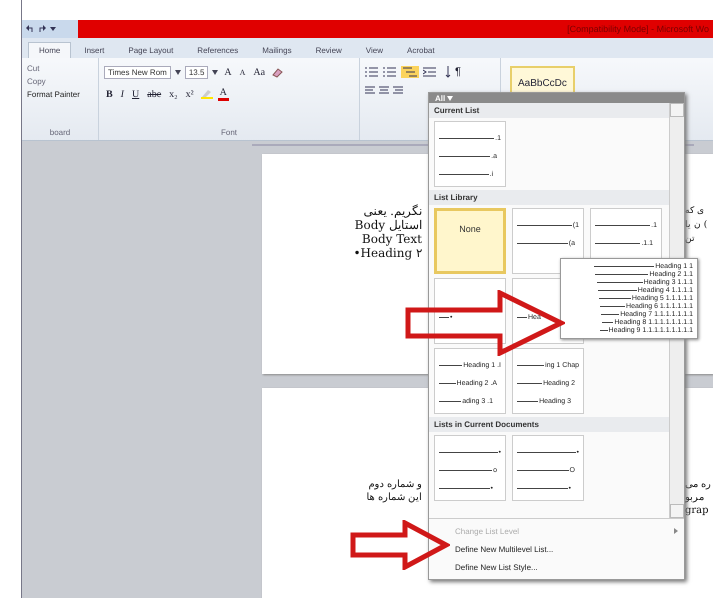 This screenshot has height=598, width=713. What do you see at coordinates (259, 72) in the screenshot?
I see `change-case-button: Aa` at bounding box center [259, 72].